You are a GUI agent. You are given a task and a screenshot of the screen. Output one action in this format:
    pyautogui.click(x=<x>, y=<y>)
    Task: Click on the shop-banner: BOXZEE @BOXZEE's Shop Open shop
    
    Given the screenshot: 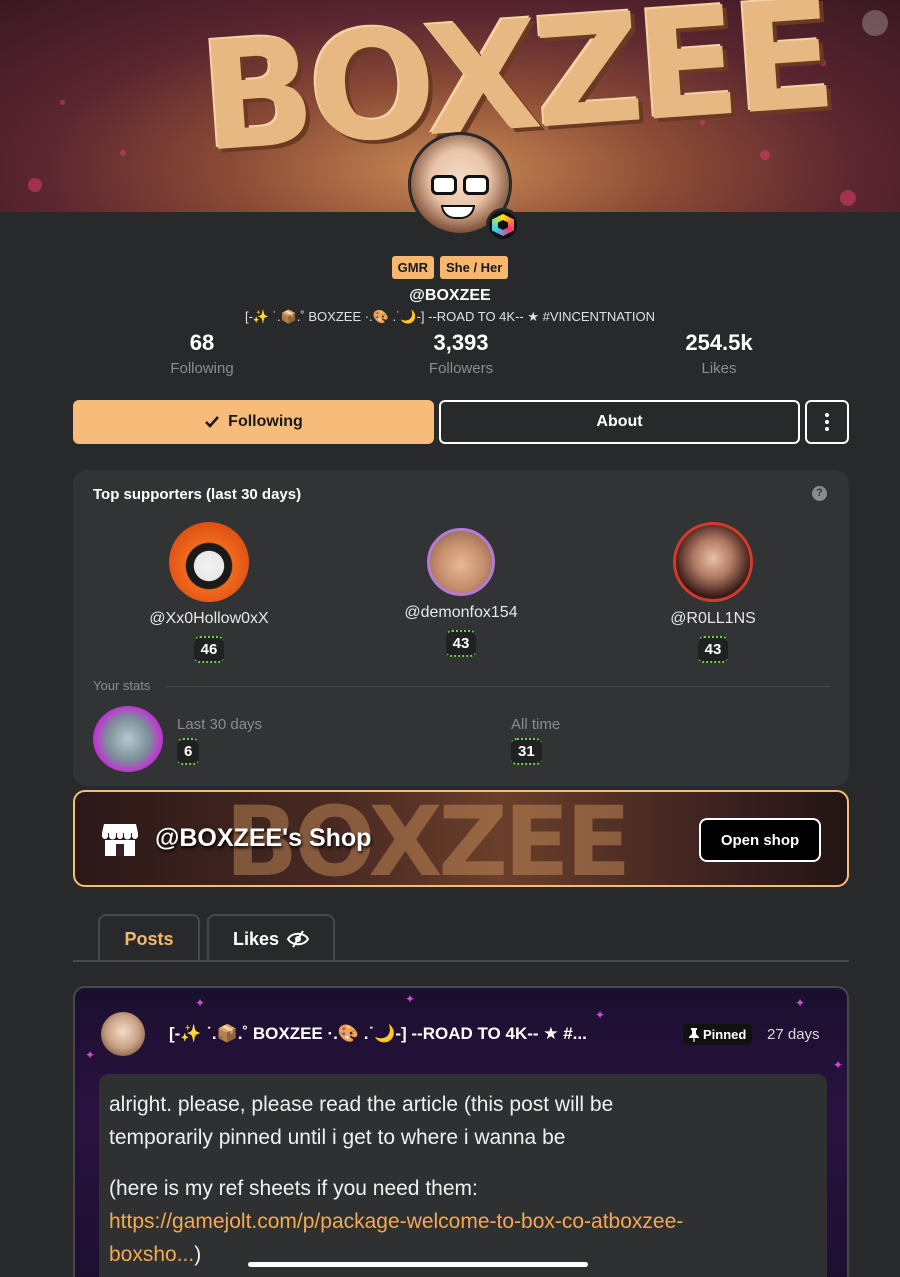 What is the action you would take?
    pyautogui.click(x=461, y=838)
    